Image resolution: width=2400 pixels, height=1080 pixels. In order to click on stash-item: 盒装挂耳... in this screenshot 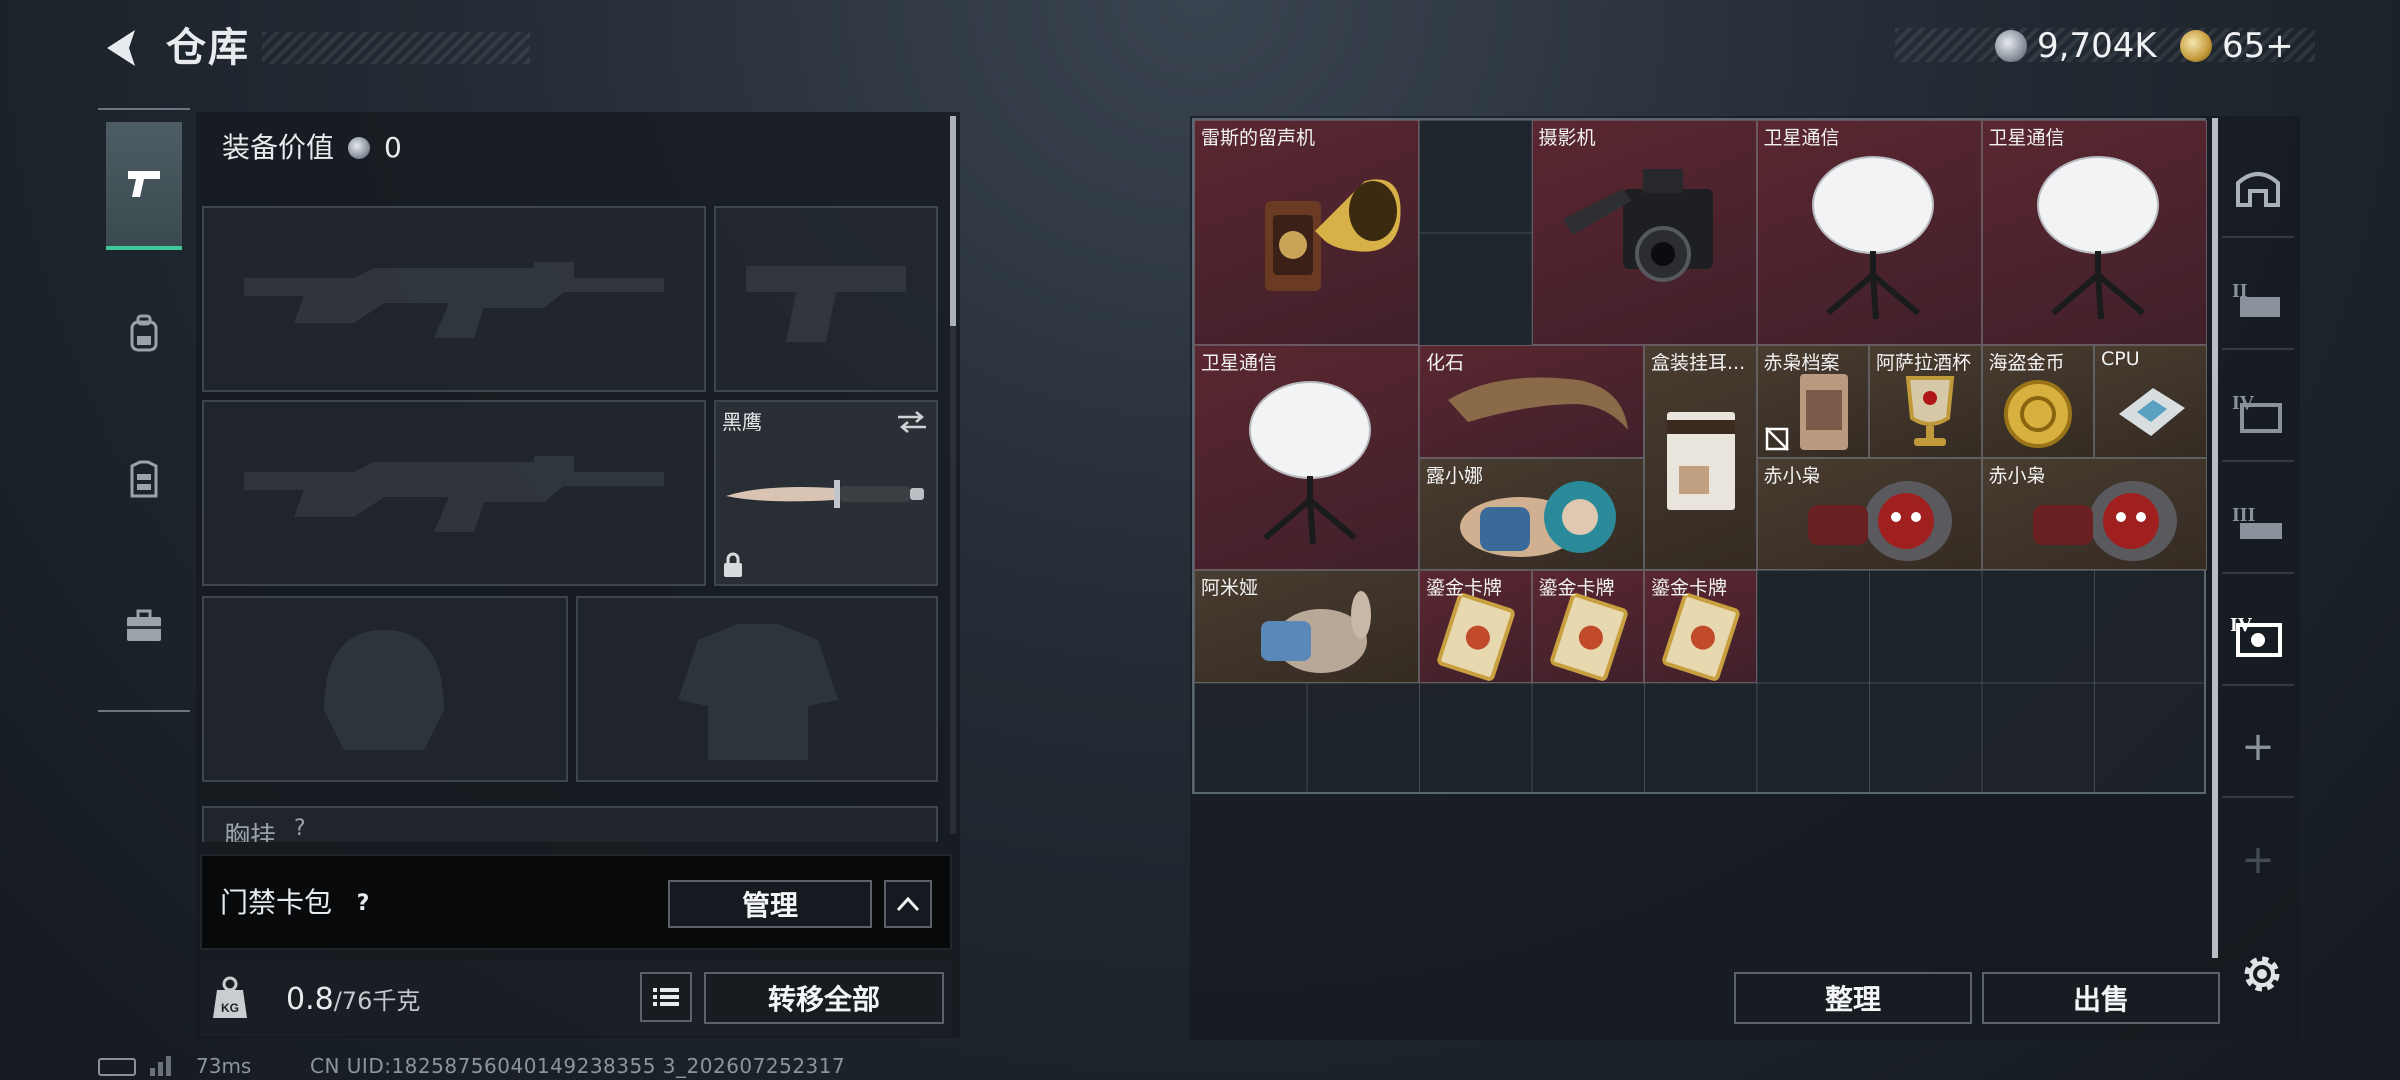, I will do `click(1700, 457)`.